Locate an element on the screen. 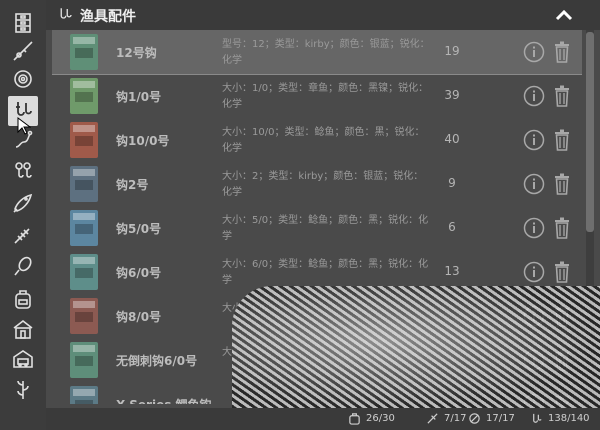  item-description: 大小：5/0；类型：鲶鱼；颜色：黑；锐化：化学 is located at coordinates (325, 228).